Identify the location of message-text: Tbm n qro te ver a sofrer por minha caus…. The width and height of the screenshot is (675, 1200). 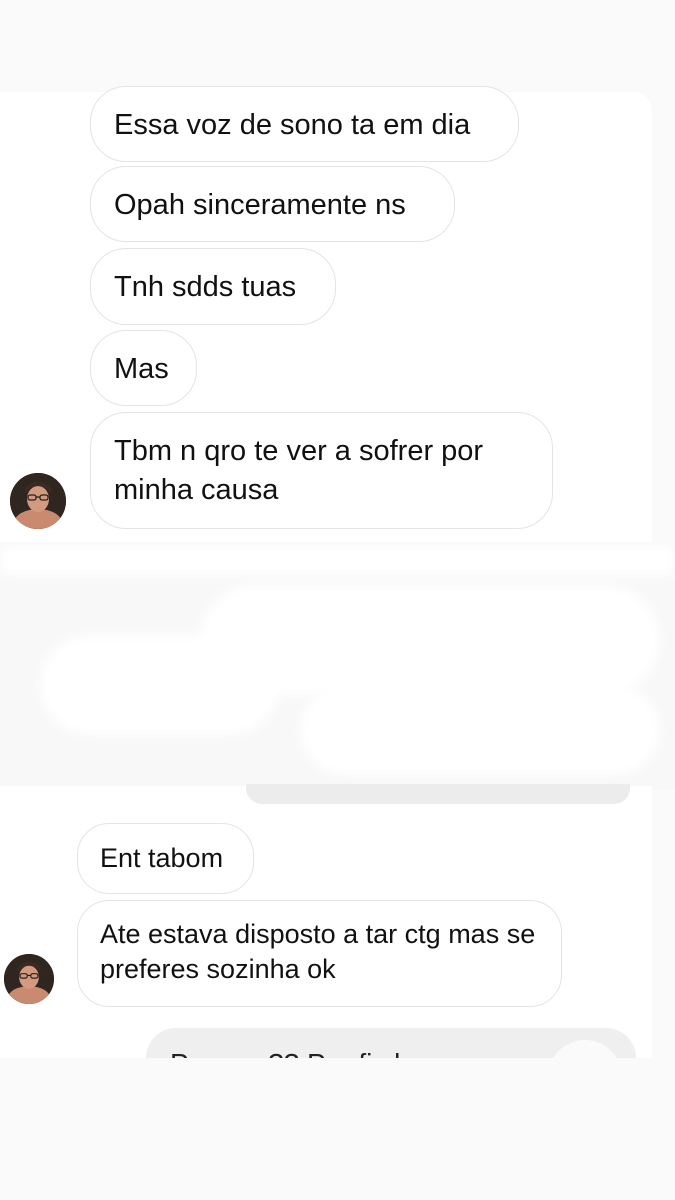
(299, 470).